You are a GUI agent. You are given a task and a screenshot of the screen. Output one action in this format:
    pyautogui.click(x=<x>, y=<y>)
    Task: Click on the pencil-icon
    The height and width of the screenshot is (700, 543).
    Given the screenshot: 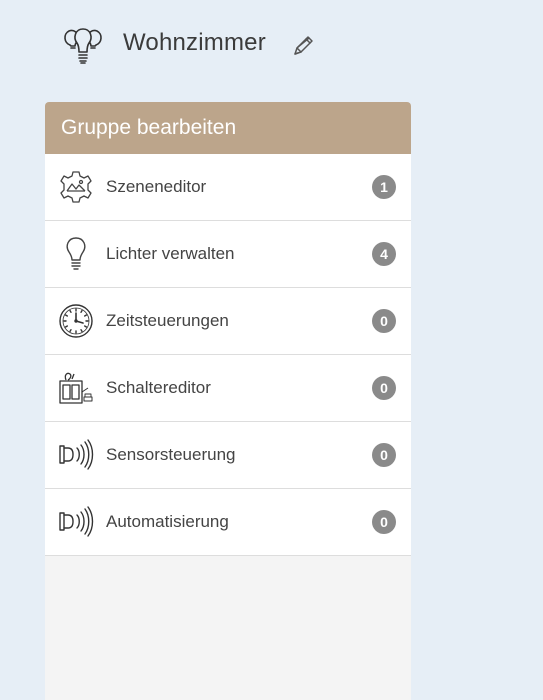 What is the action you would take?
    pyautogui.click(x=303, y=46)
    